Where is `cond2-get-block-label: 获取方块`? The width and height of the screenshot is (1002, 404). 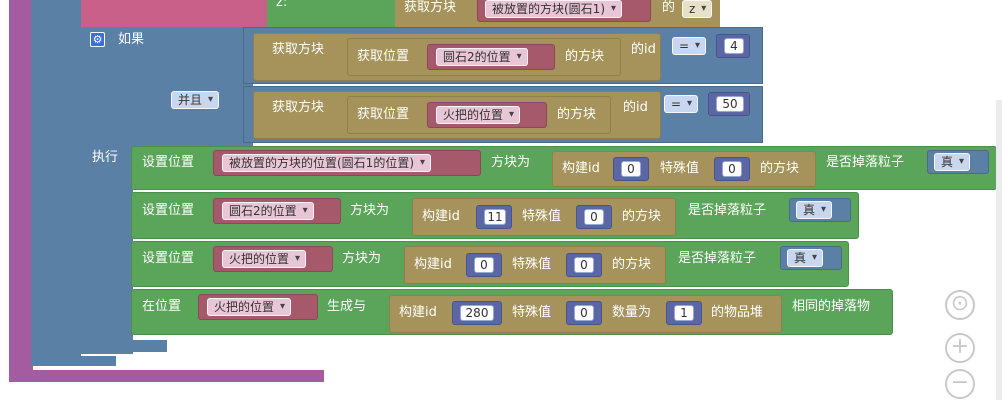 cond2-get-block-label: 获取方块 is located at coordinates (298, 107).